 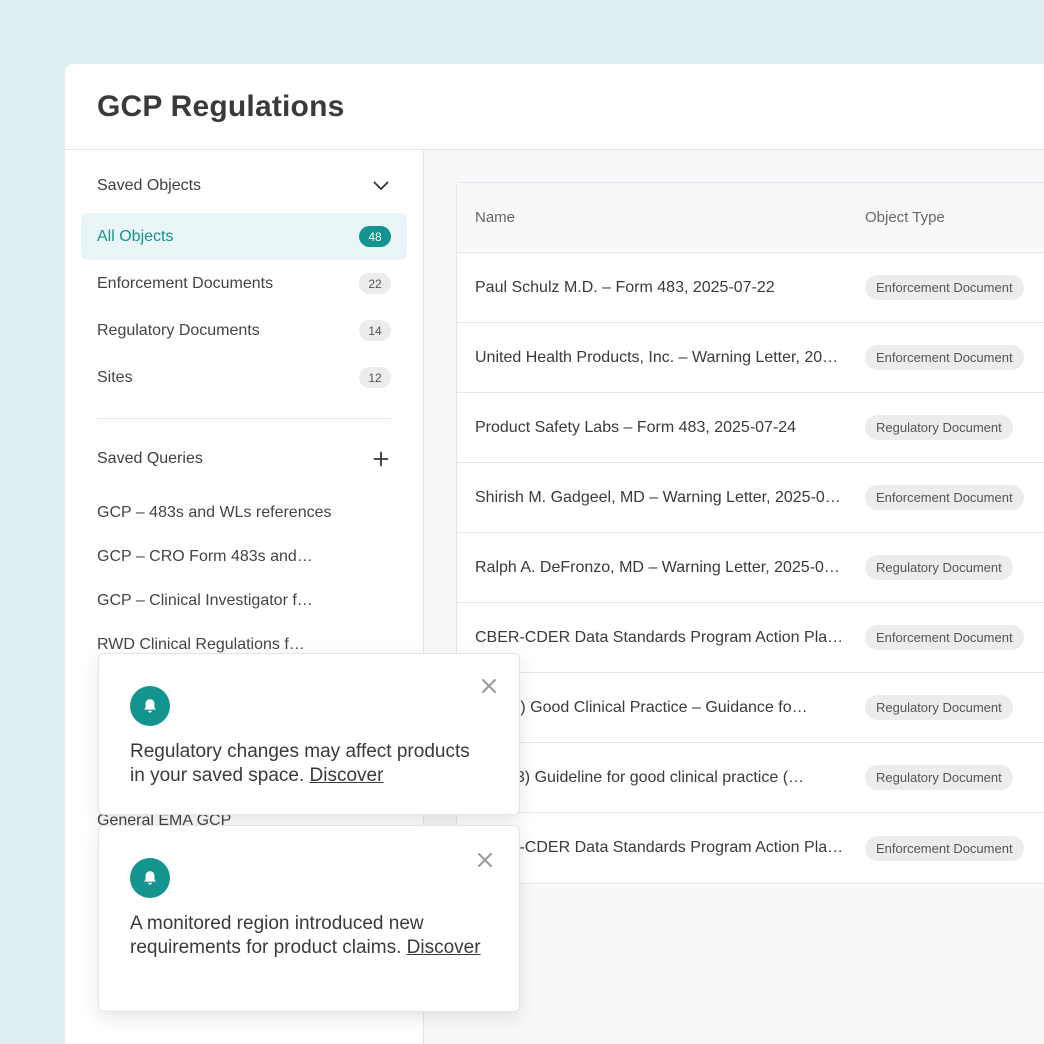 I want to click on count-badge: 22, so click(x=375, y=283).